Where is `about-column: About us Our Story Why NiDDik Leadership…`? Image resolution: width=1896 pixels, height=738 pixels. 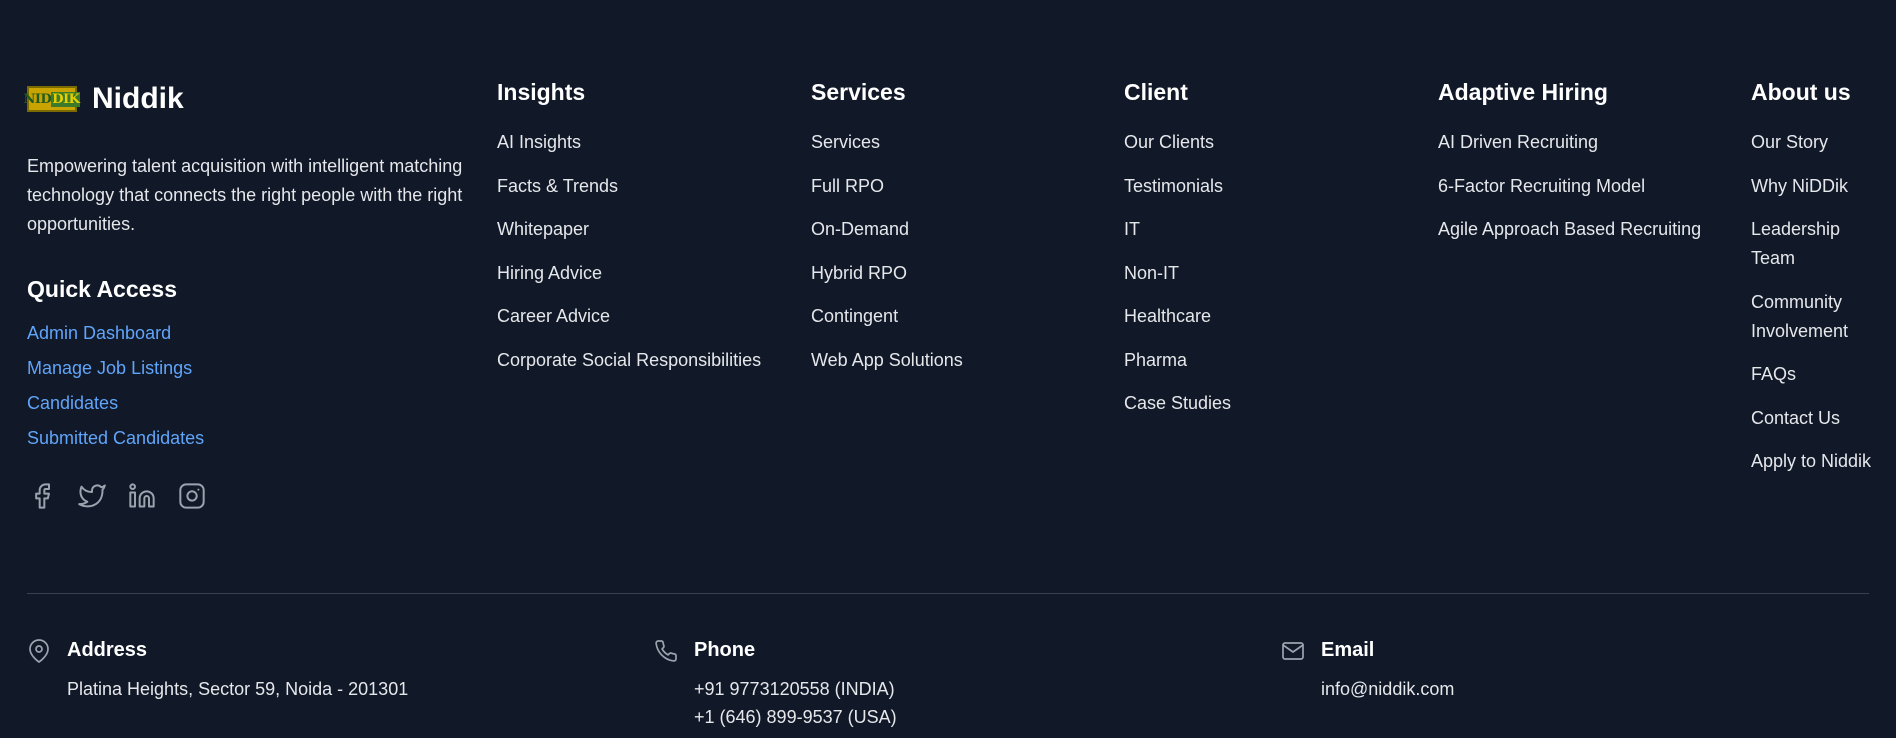
about-column: About us Our Story Why NiDDik Leadership… is located at coordinates (1818, 284).